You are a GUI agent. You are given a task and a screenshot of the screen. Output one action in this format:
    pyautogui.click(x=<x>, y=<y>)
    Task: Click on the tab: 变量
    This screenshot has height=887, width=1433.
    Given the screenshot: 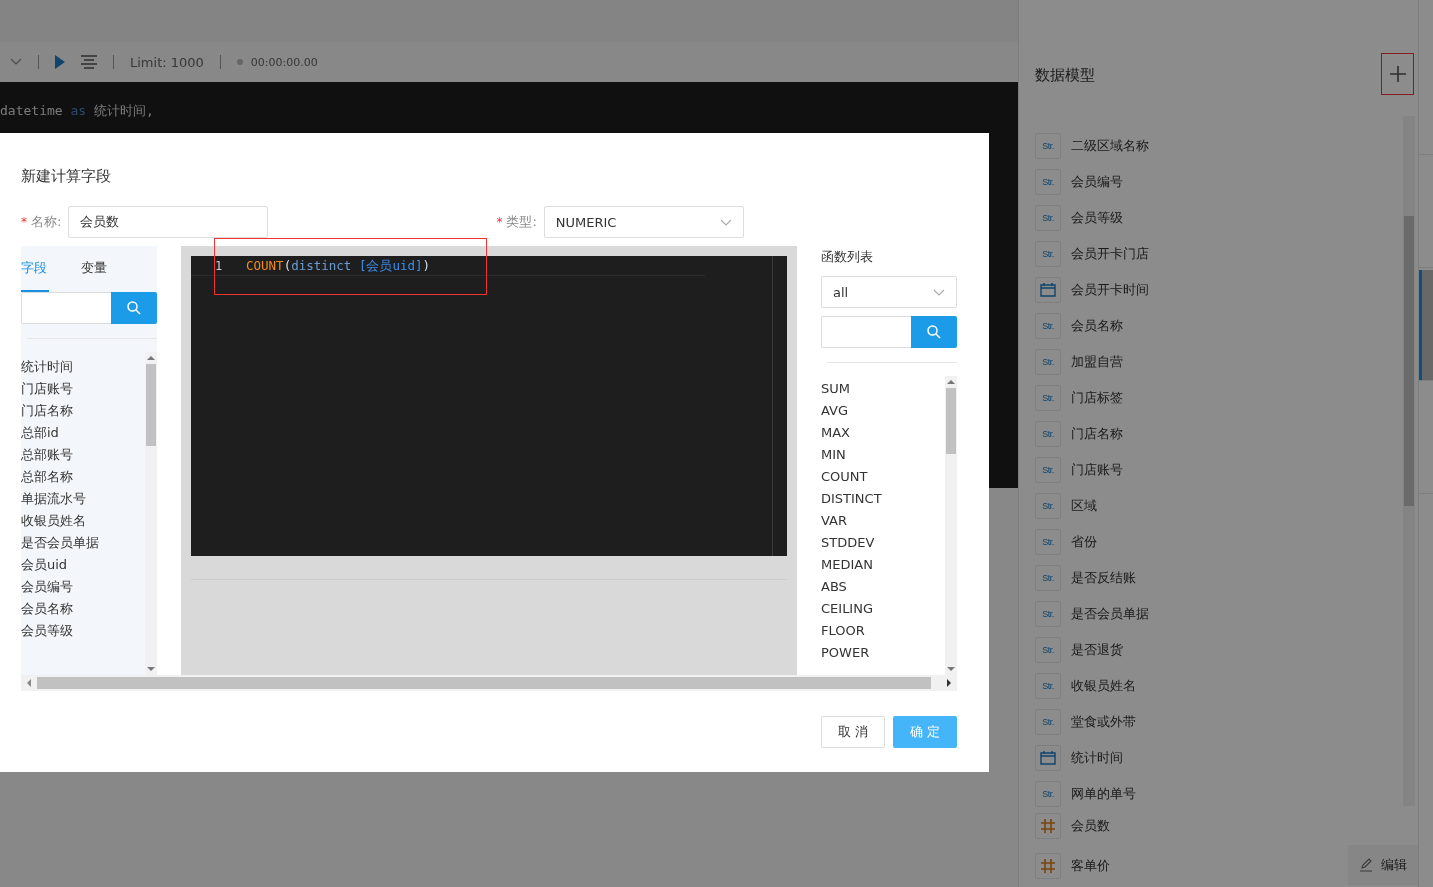 What is the action you would take?
    pyautogui.click(x=111, y=269)
    